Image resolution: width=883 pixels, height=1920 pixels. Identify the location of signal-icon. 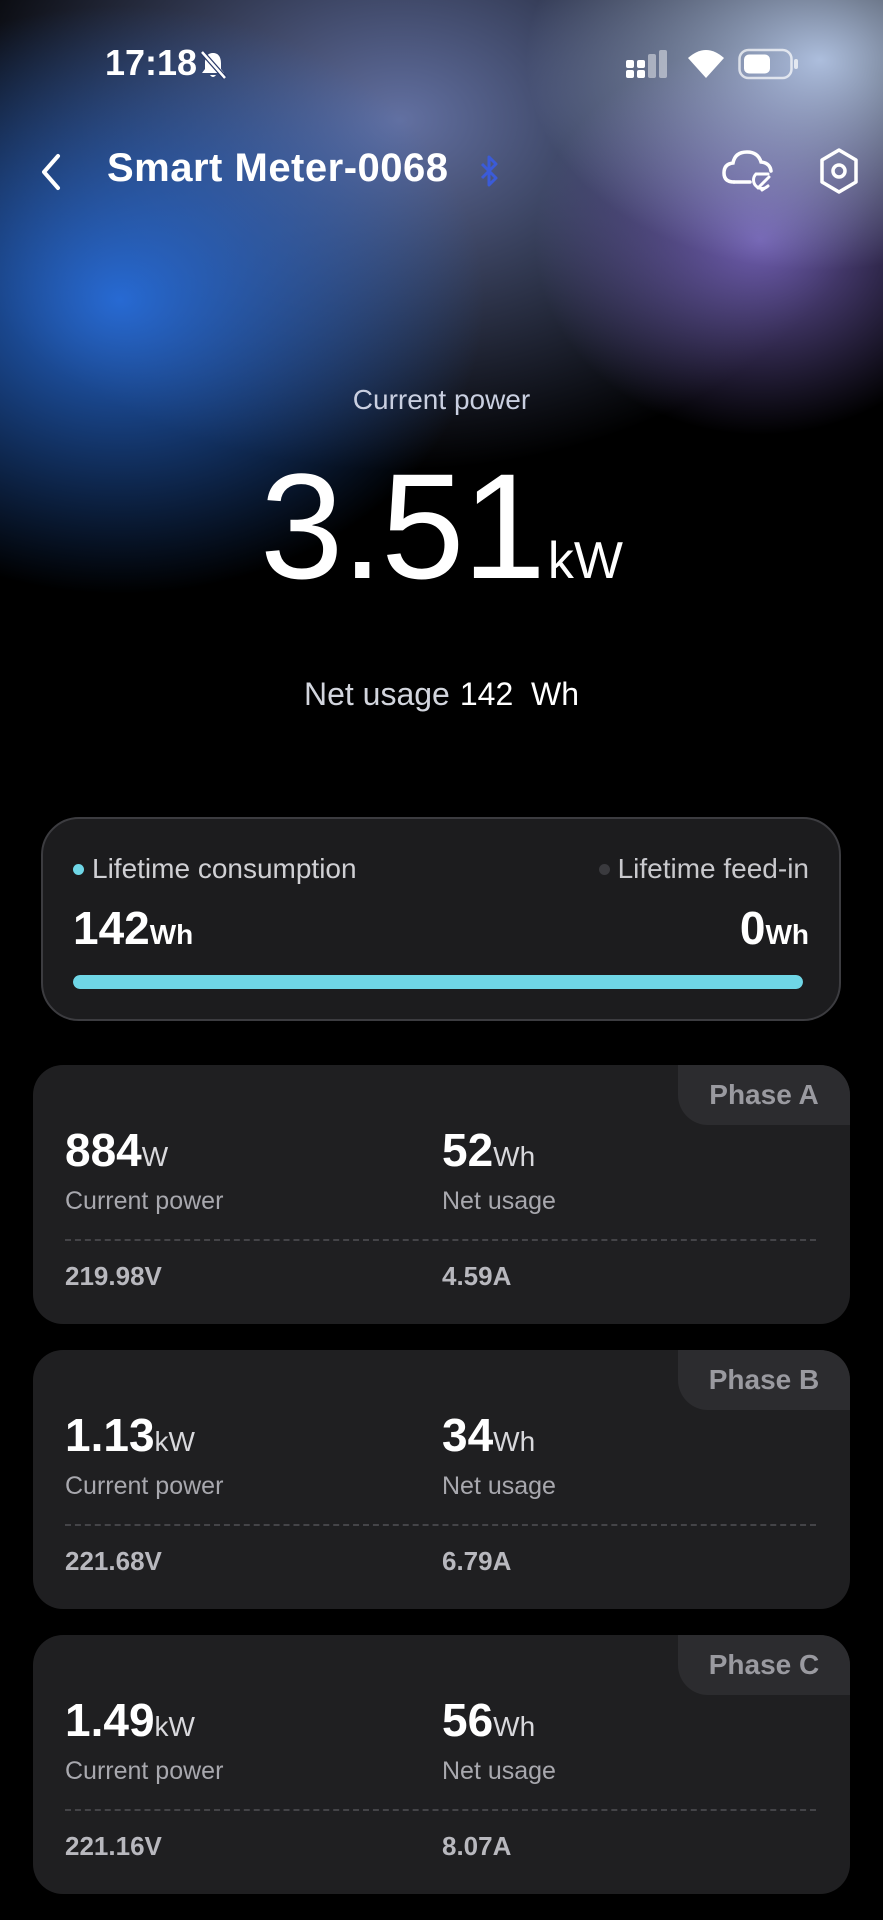
(646, 64).